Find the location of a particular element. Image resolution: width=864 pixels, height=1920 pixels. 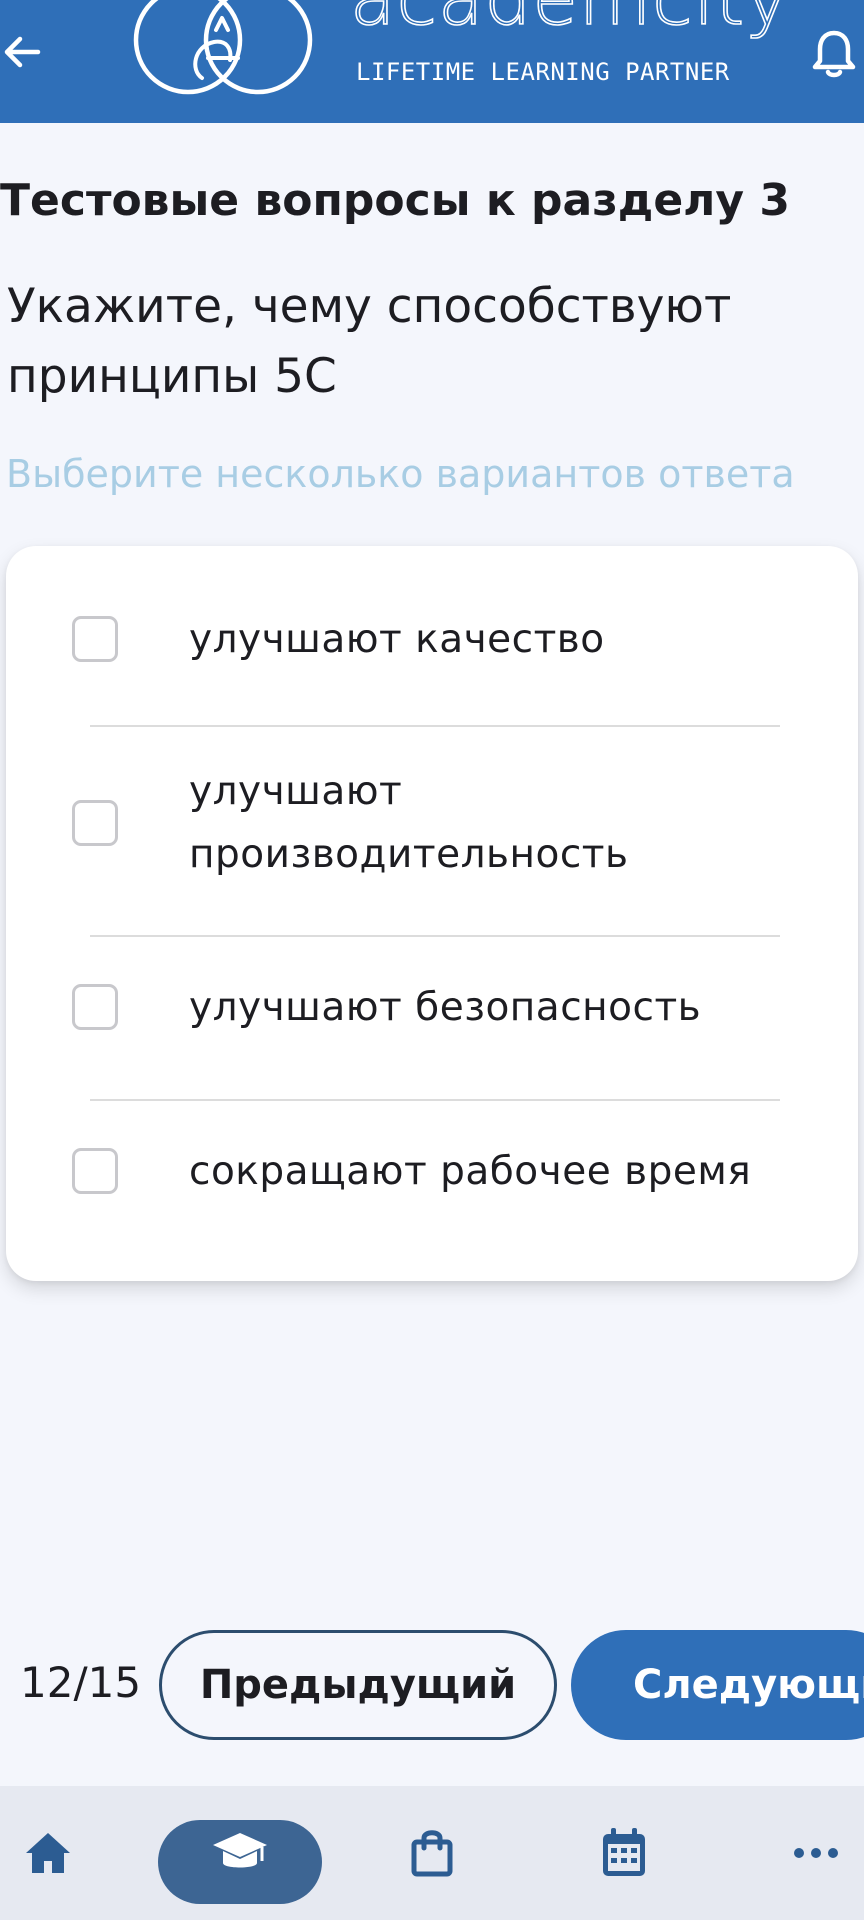

home-icon is located at coordinates (48, 1853).